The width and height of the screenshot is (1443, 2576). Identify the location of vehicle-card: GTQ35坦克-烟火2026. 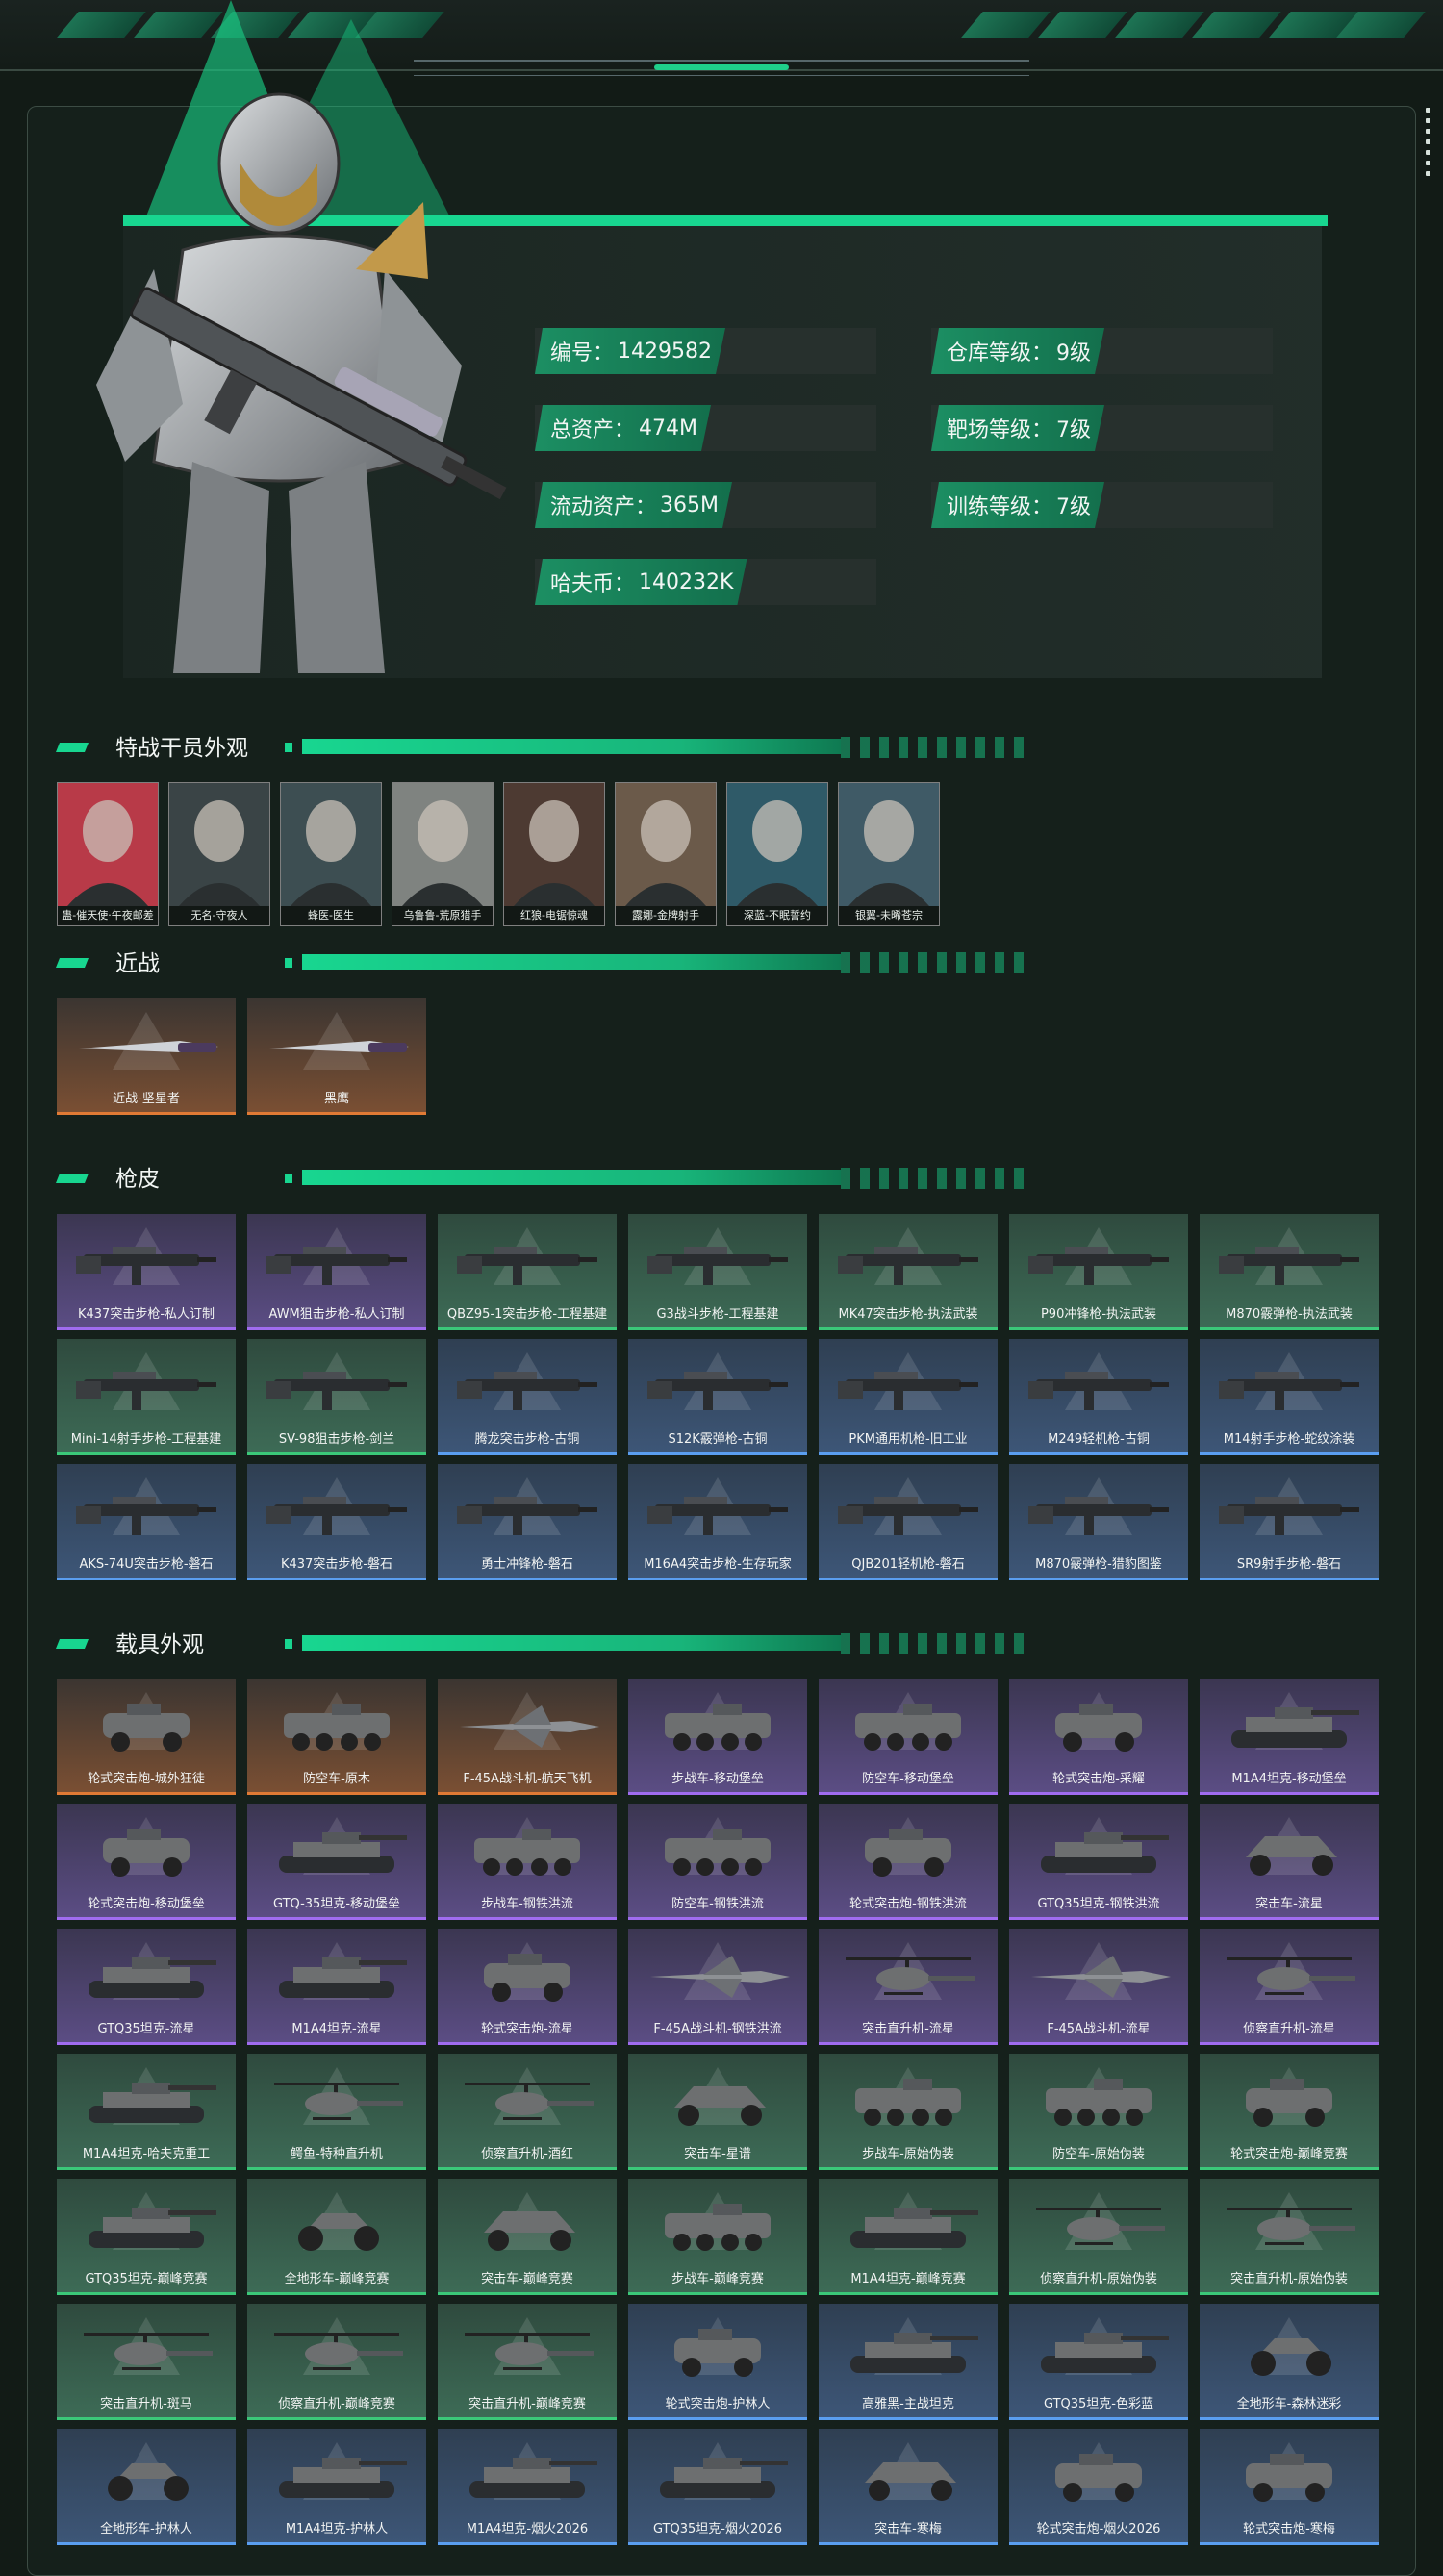
(717, 2487).